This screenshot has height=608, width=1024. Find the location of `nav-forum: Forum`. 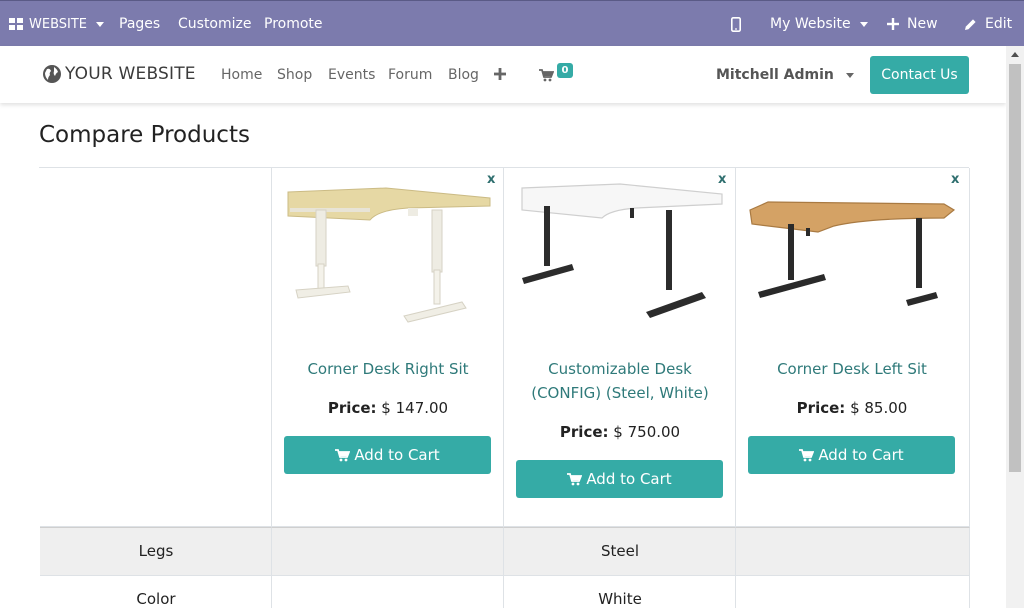

nav-forum: Forum is located at coordinates (410, 75).